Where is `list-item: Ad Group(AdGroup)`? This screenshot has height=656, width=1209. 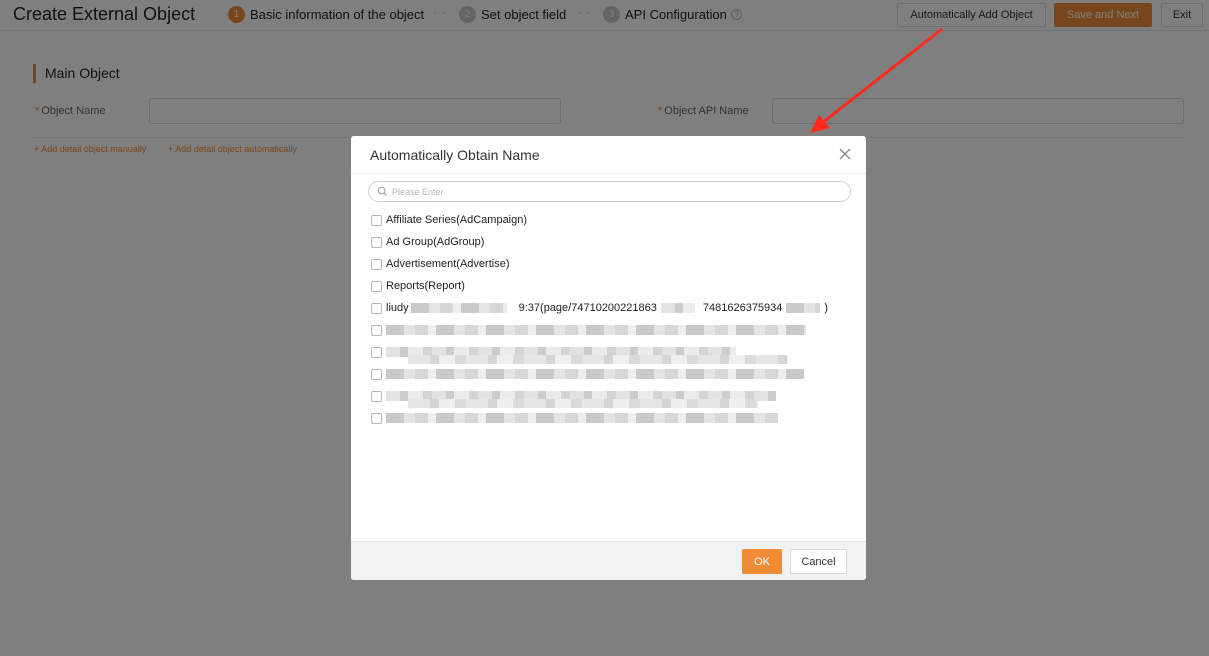 list-item: Ad Group(AdGroup) is located at coordinates (427, 242).